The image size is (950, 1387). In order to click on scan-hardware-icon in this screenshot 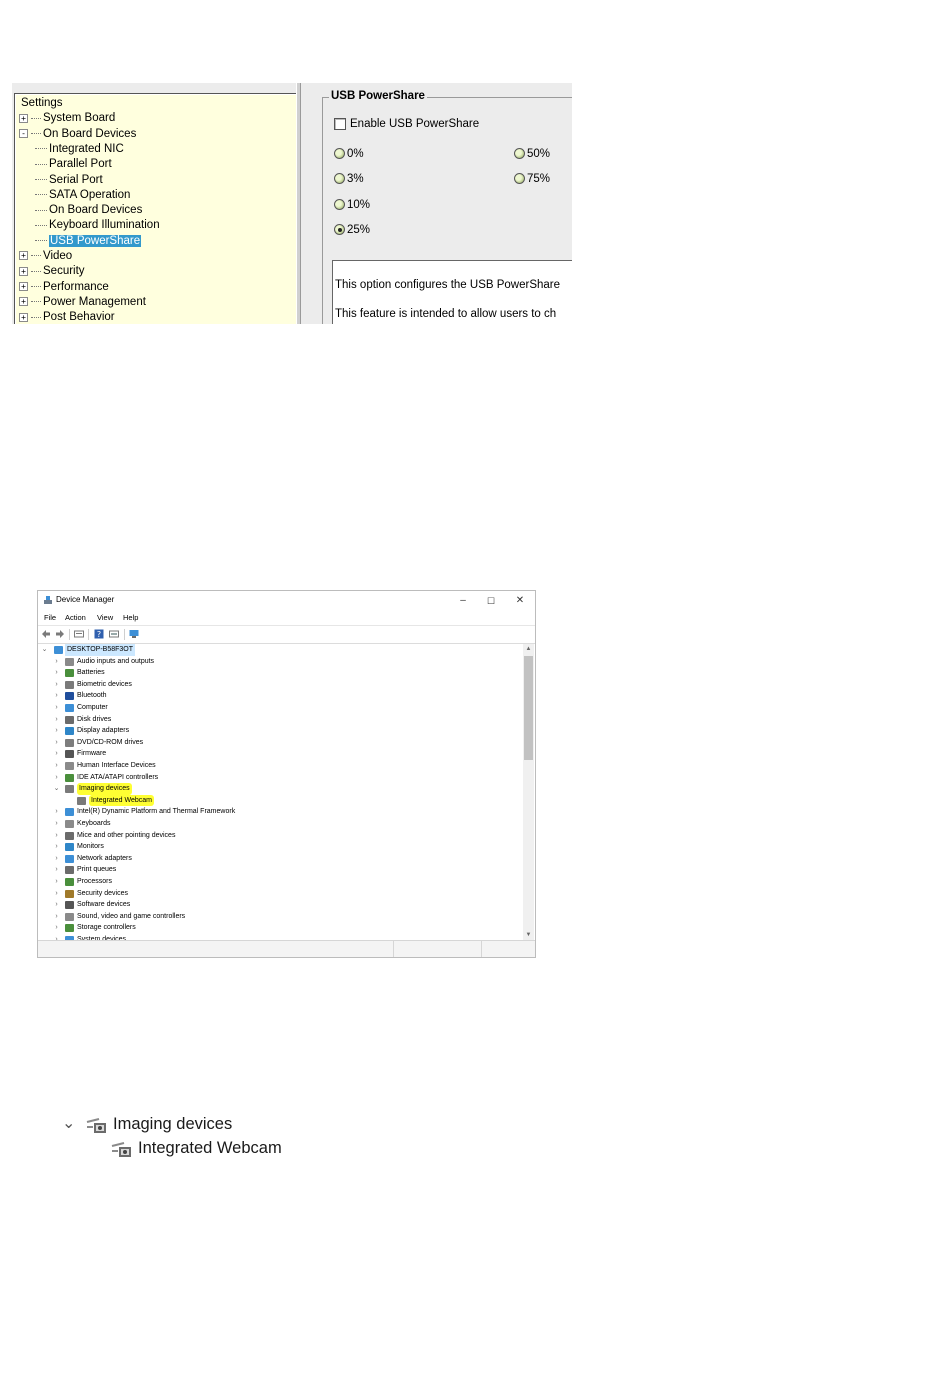, I will do `click(134, 634)`.